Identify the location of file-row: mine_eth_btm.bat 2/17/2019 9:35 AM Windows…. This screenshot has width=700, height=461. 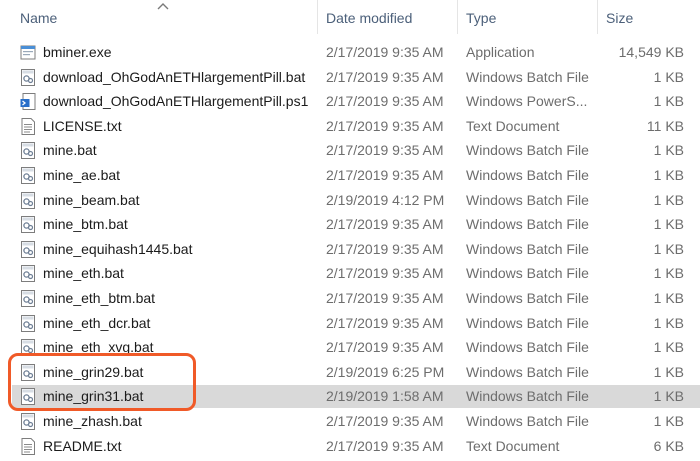
(350, 298).